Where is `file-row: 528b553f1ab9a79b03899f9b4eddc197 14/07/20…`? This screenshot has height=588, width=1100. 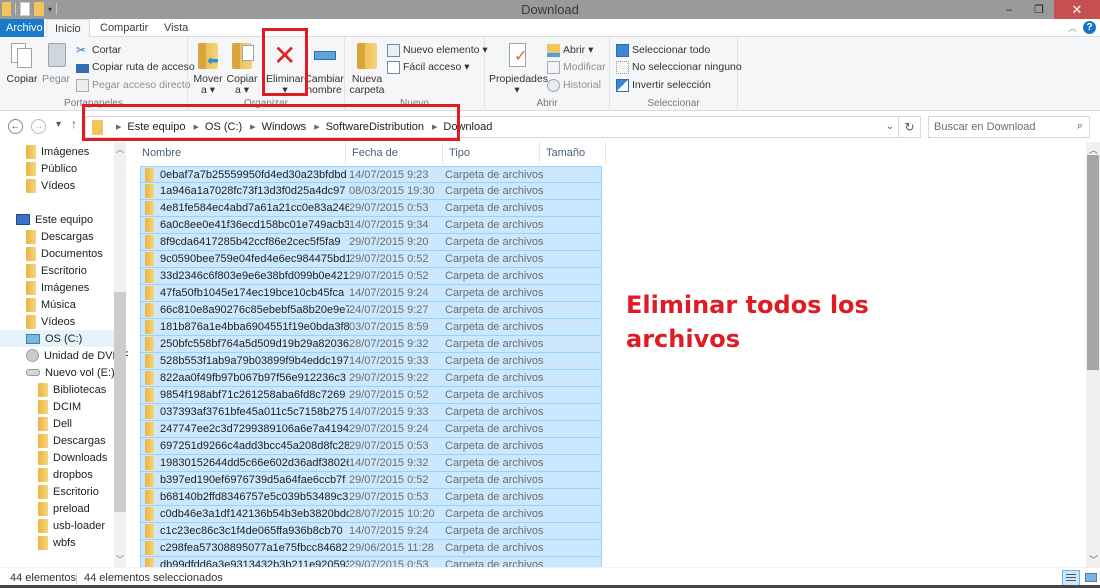
file-row: 528b553f1ab9a79b03899f9b4eddc197 14/07/20… is located at coordinates (371, 361).